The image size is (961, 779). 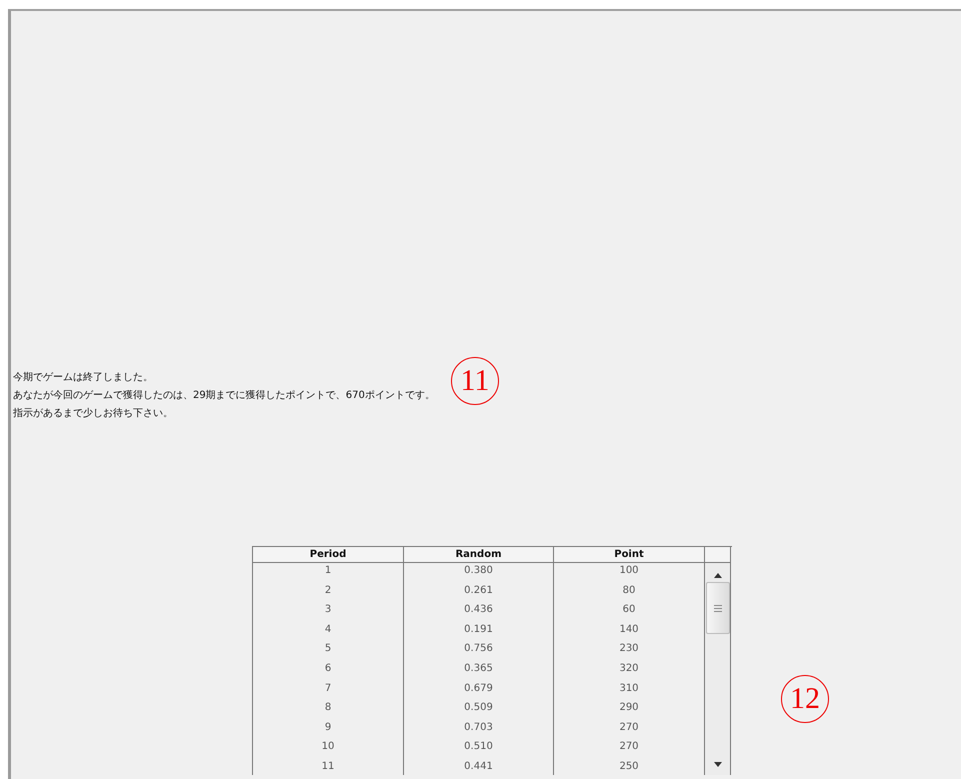 What do you see at coordinates (475, 381) in the screenshot?
I see `annotation-number: 11` at bounding box center [475, 381].